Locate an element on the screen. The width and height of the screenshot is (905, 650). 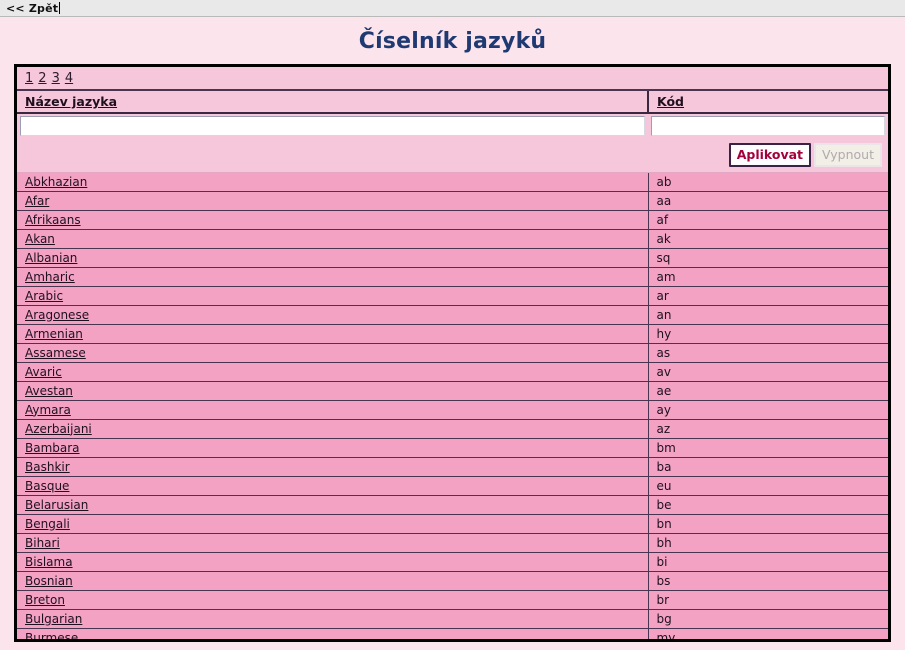
cell-language-code: ba is located at coordinates (767, 467).